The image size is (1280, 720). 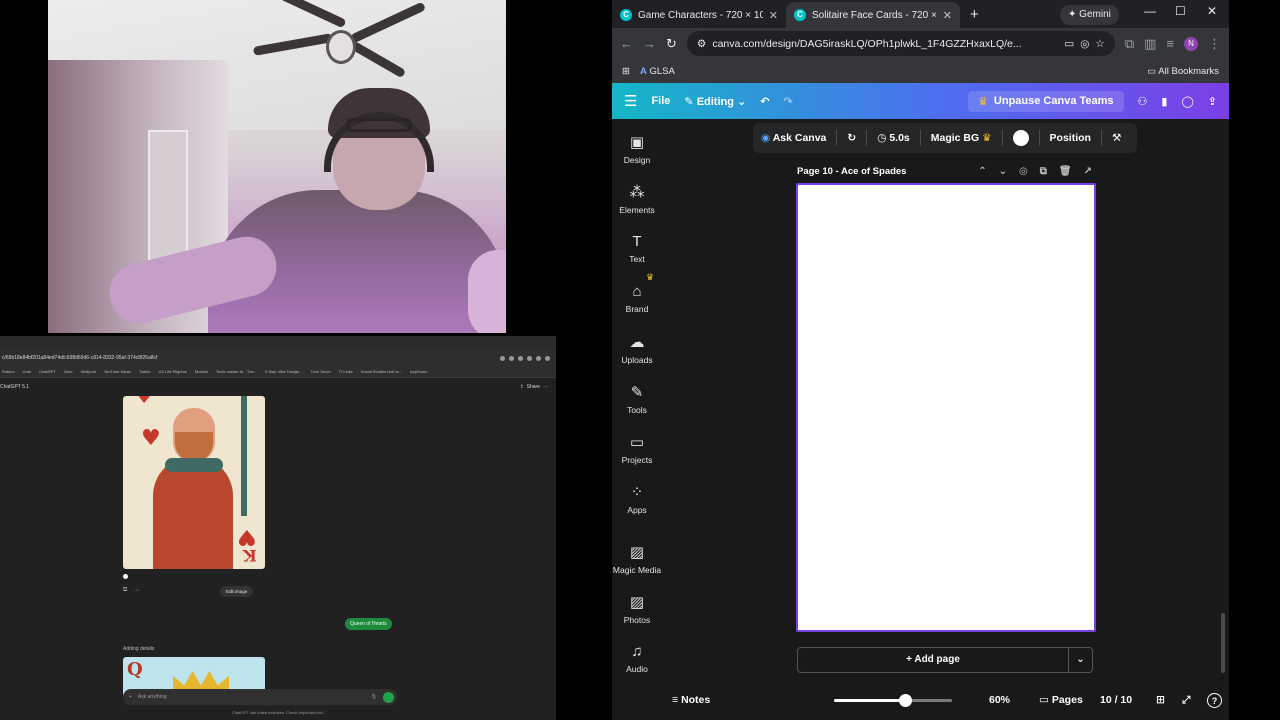 What do you see at coordinates (671, 44) in the screenshot?
I see `reload-icon: ↻` at bounding box center [671, 44].